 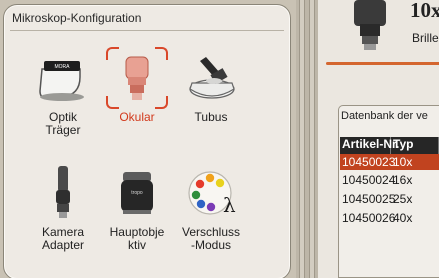 I want to click on panel-splitter, so click(x=307, y=139).